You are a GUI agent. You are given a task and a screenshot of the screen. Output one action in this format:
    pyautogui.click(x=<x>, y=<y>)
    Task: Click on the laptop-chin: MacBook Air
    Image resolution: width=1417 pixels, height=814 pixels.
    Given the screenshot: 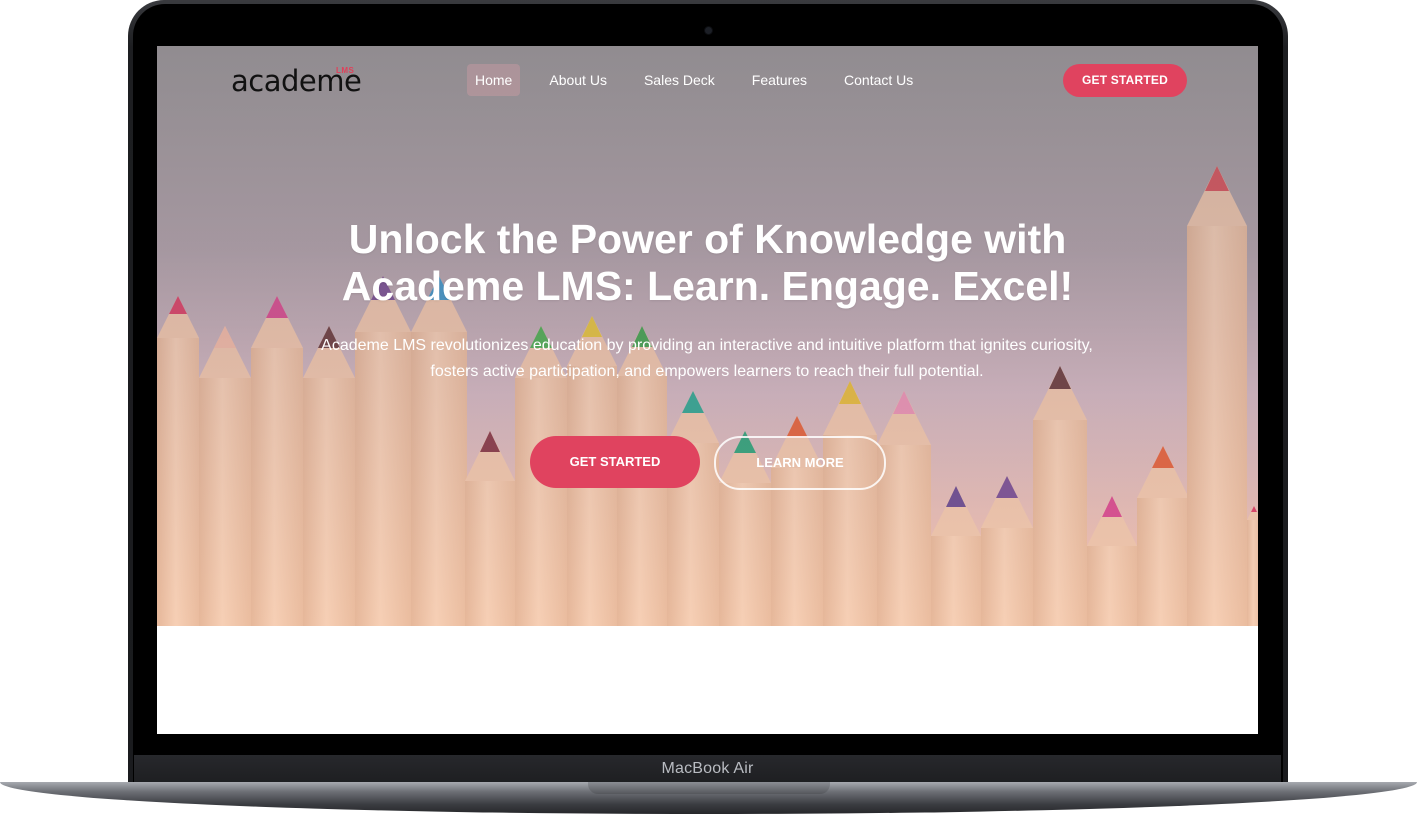 What is the action you would take?
    pyautogui.click(x=707, y=768)
    